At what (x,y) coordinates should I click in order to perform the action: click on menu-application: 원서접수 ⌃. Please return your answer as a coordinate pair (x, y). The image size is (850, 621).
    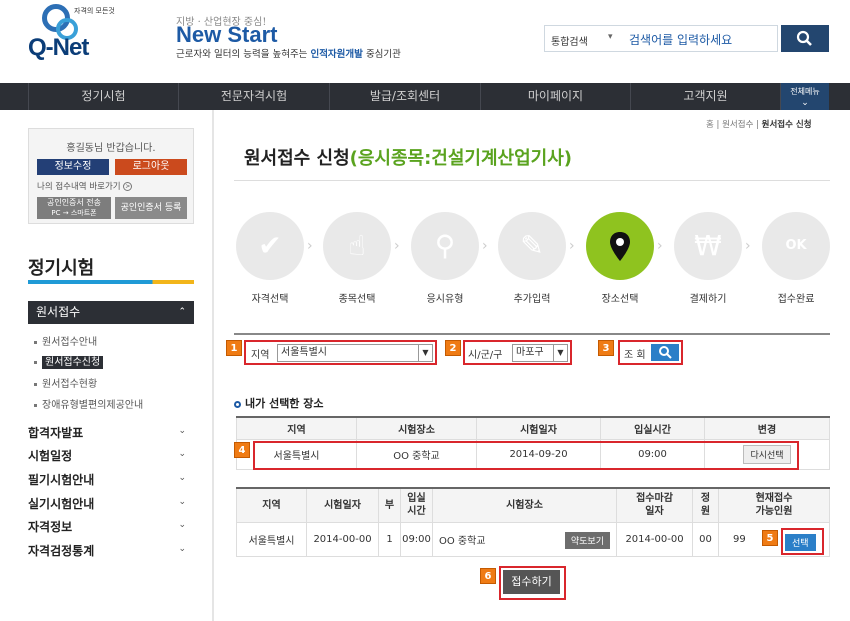
    Looking at the image, I should click on (111, 312).